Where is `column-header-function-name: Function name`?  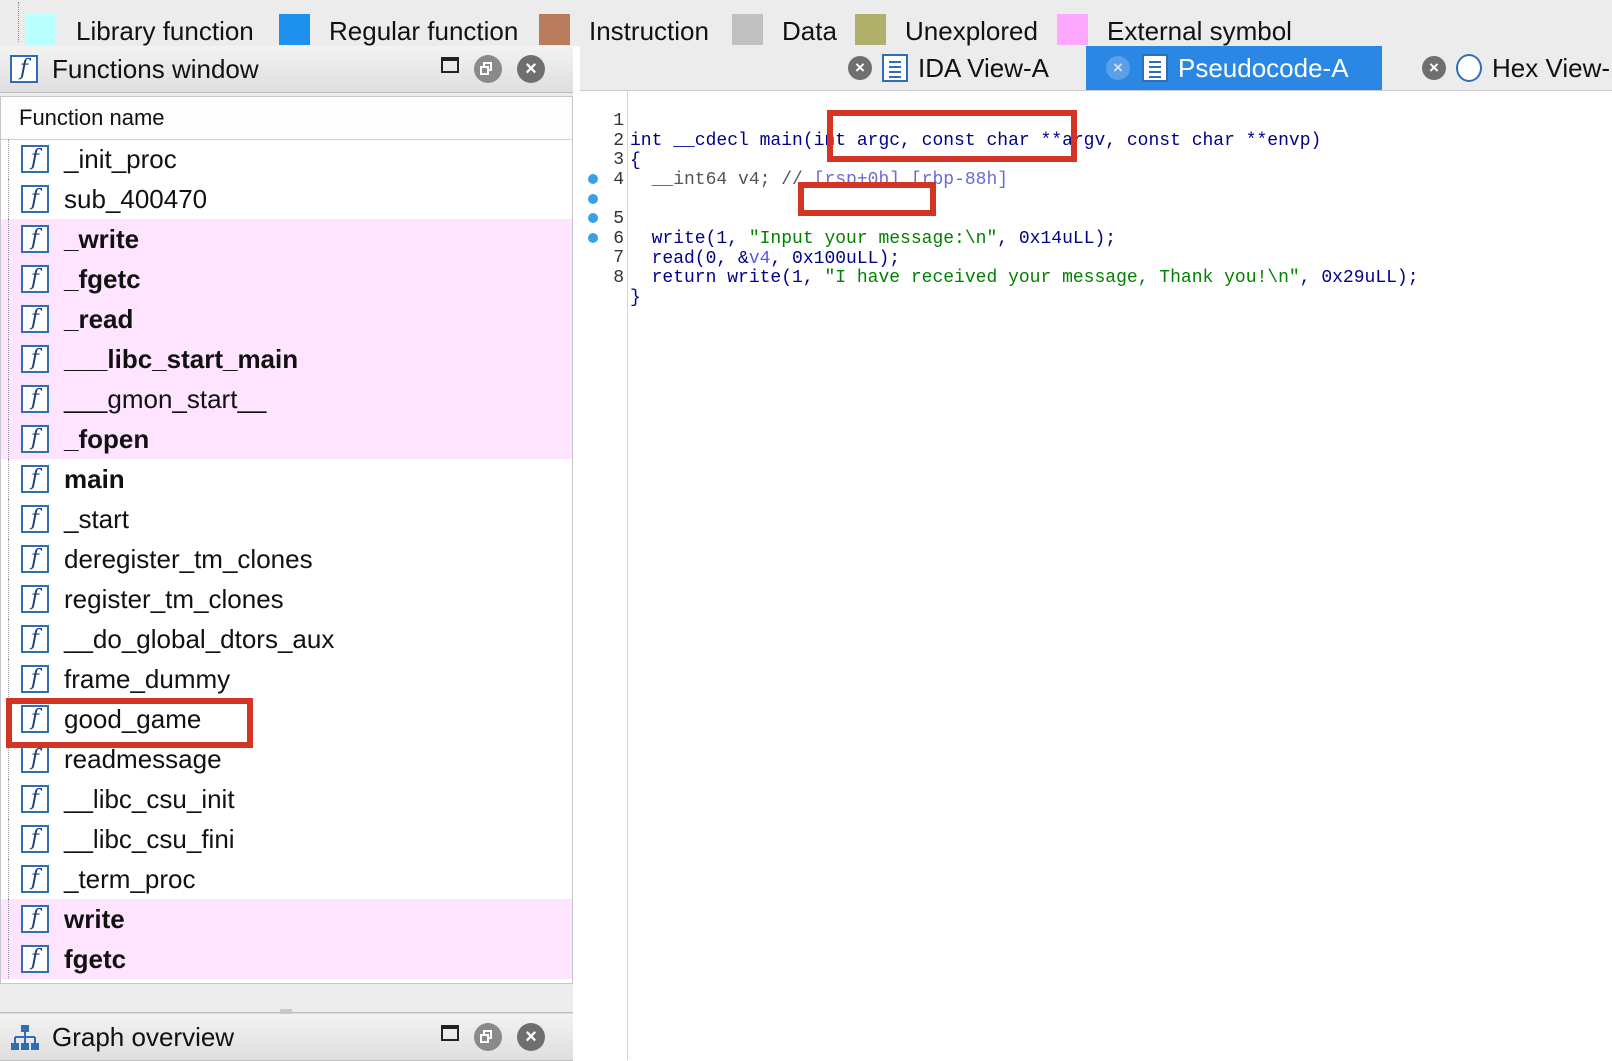
column-header-function-name: Function name is located at coordinates (286, 118).